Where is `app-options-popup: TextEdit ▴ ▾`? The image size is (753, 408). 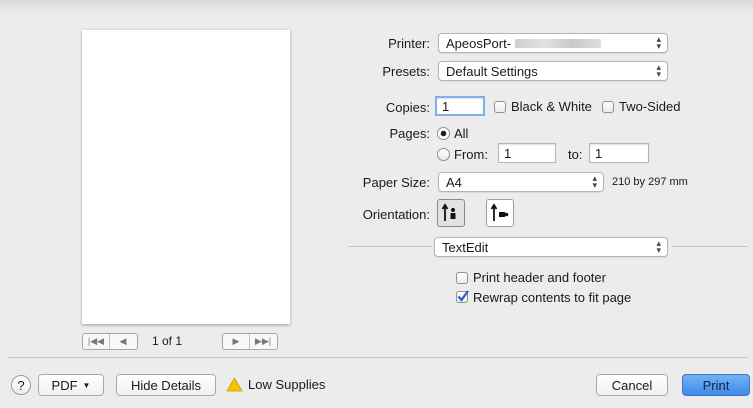 app-options-popup: TextEdit ▴ ▾ is located at coordinates (551, 247).